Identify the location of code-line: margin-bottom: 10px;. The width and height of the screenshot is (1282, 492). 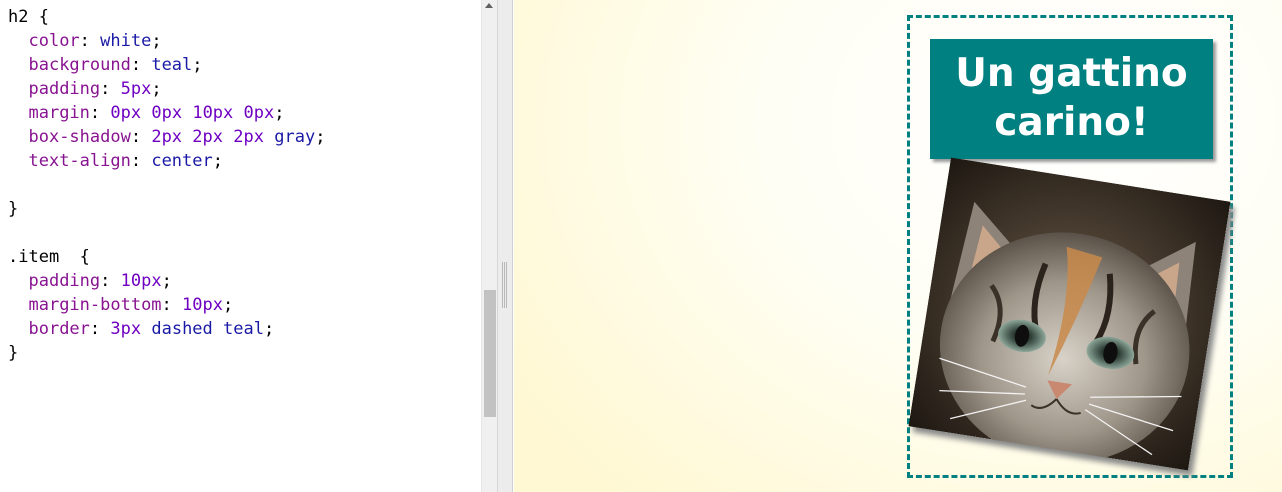
(166, 305).